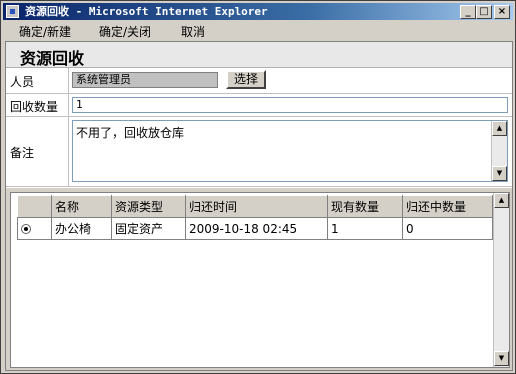 This screenshot has height=374, width=516. I want to click on person-value-cell: 系统管理员 选择, so click(291, 80).